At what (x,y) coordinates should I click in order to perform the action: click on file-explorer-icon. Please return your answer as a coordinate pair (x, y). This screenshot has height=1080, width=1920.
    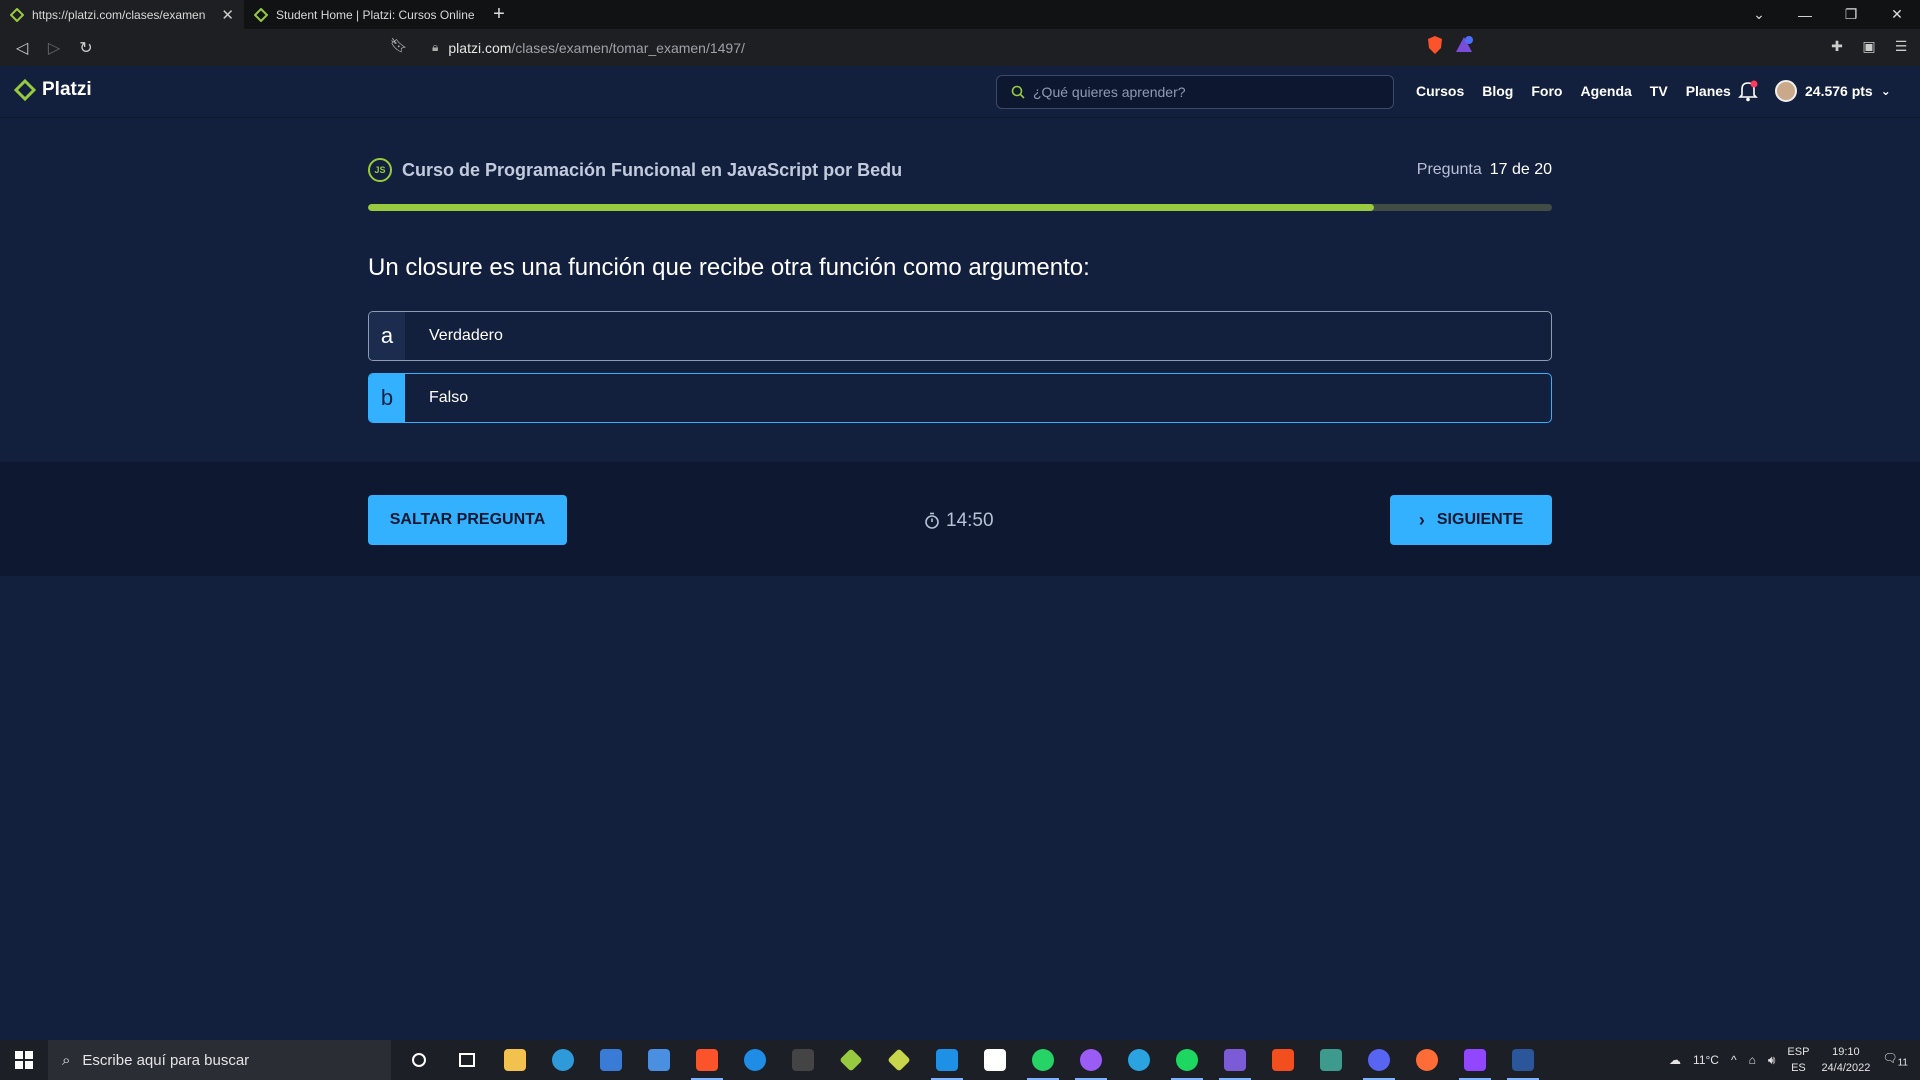
    Looking at the image, I should click on (515, 1060).